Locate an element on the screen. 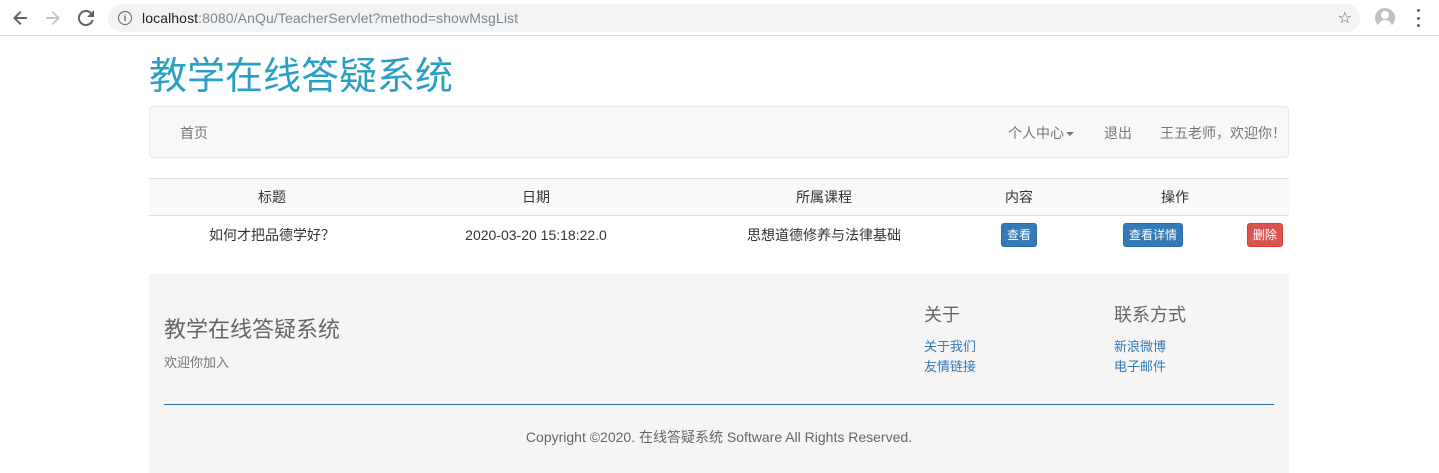  footer-divider is located at coordinates (719, 404).